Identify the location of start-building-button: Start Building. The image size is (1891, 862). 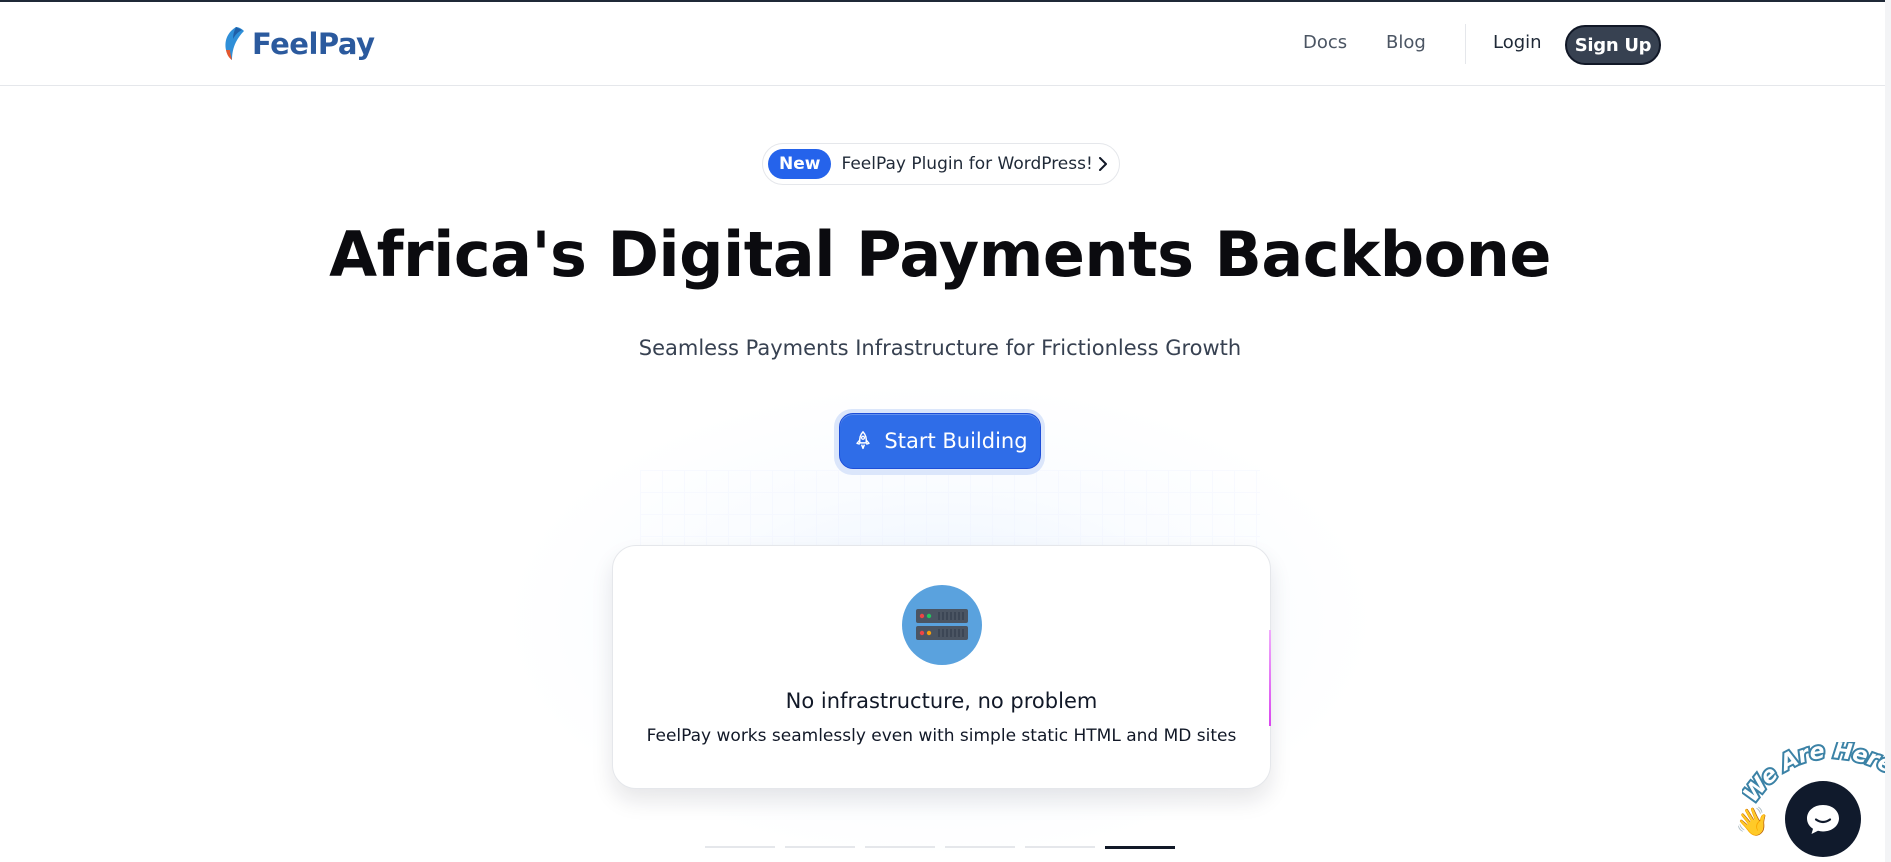
(940, 441).